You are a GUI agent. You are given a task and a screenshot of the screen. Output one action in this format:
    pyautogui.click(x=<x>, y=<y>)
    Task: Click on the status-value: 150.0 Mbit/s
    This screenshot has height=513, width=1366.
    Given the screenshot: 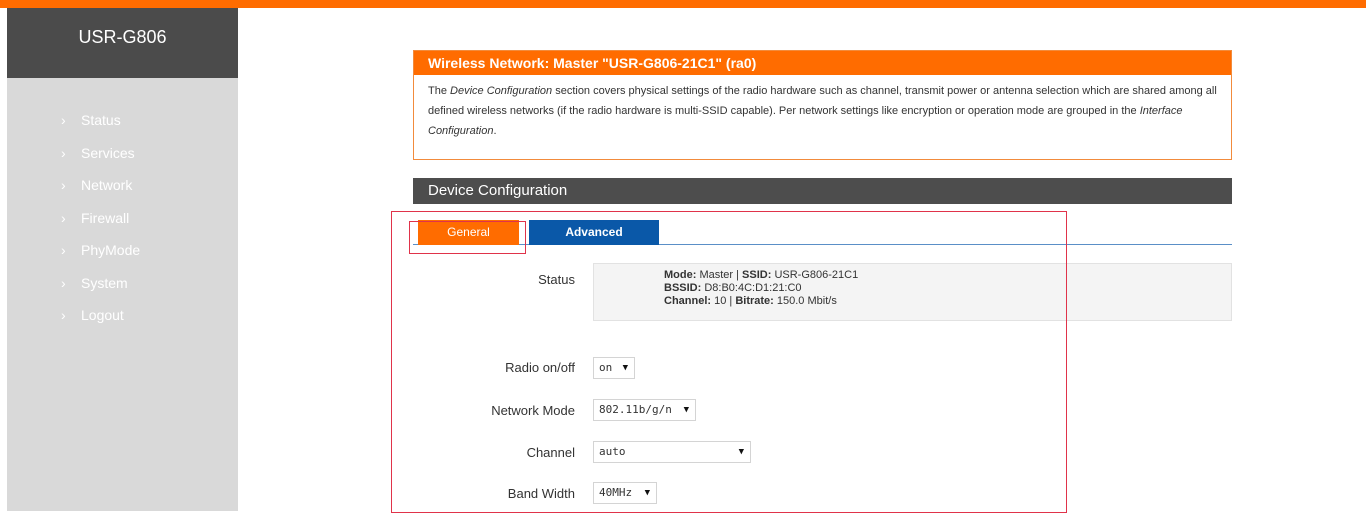 What is the action you would take?
    pyautogui.click(x=805, y=301)
    